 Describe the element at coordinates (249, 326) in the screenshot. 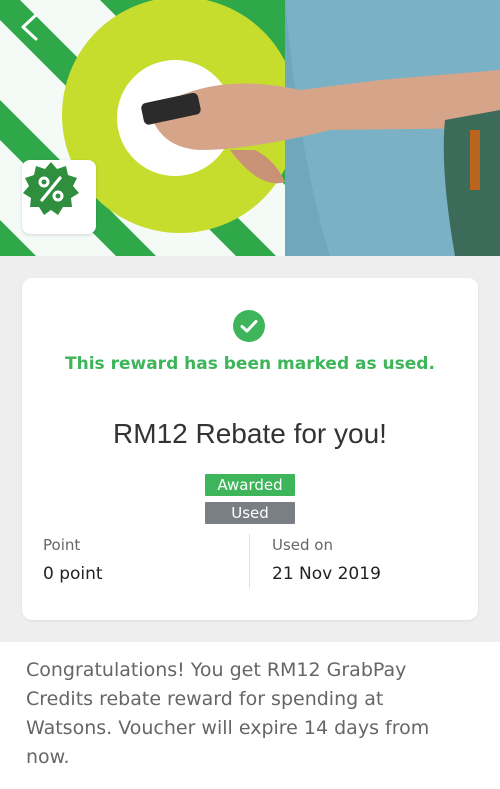

I see `check-circle-icon` at that location.